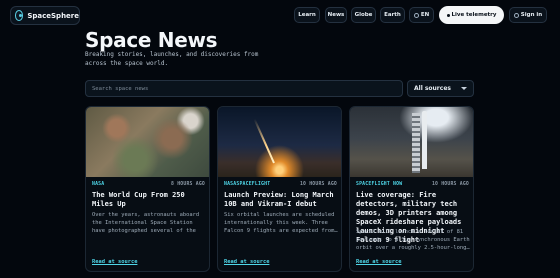  I want to click on news-card-source: NASA, so click(98, 184).